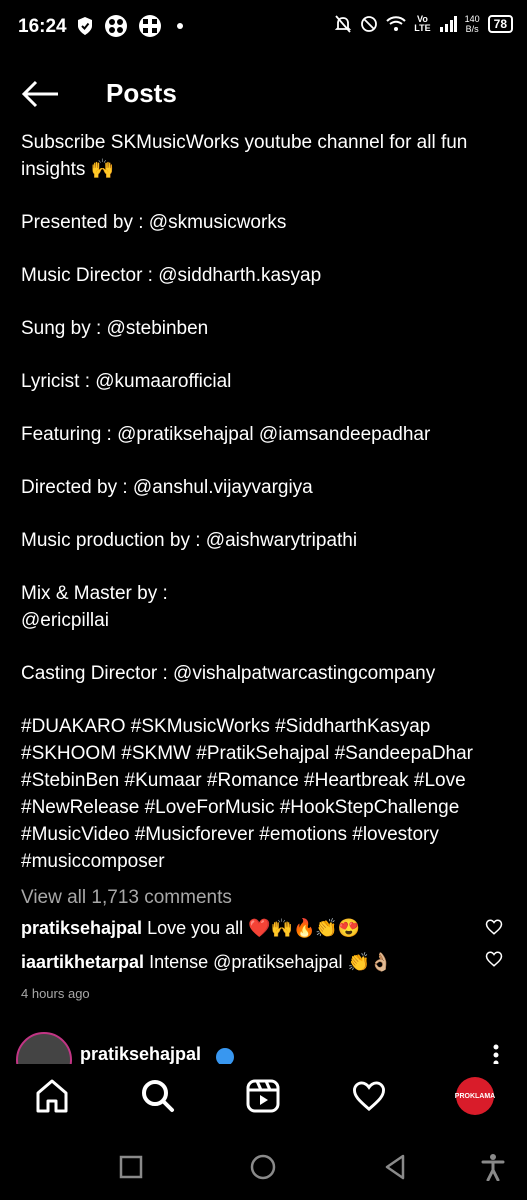  Describe the element at coordinates (55, 993) in the screenshot. I see `post-timestamp: 4 hours ago` at that location.